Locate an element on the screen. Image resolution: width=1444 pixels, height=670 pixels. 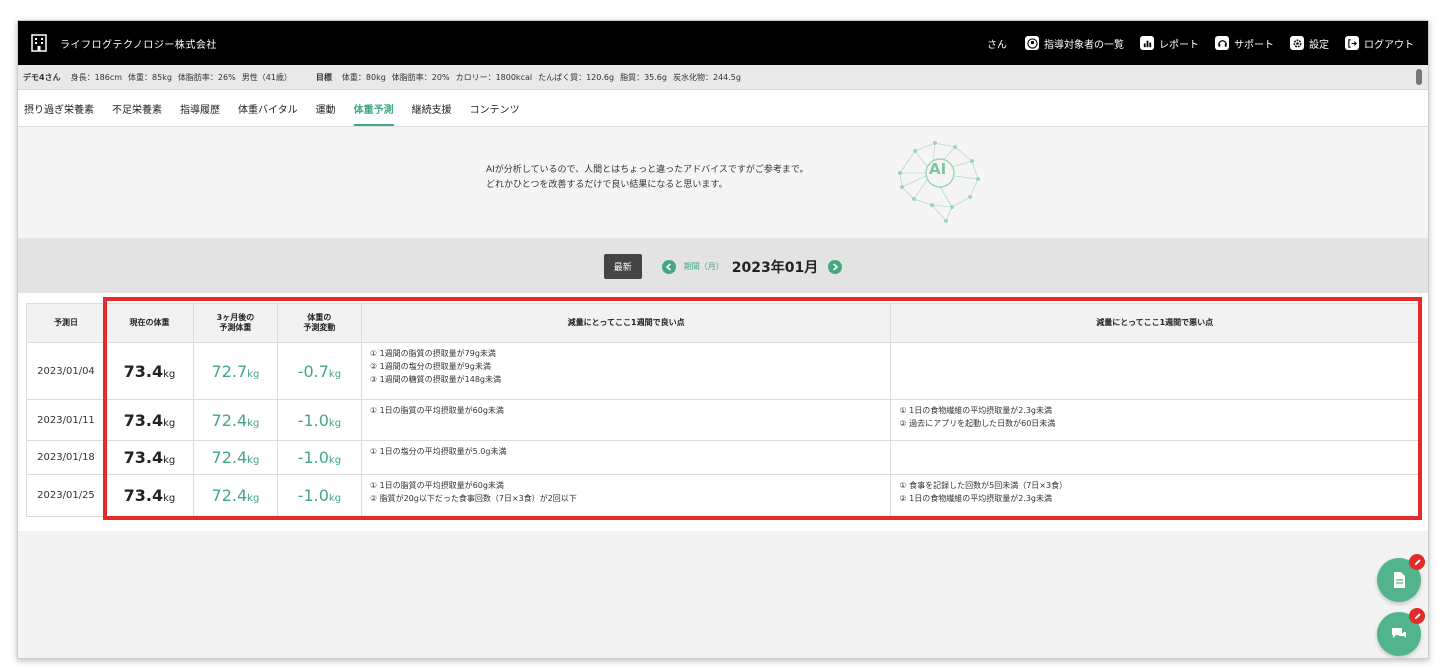
headset-icon is located at coordinates (1222, 43).